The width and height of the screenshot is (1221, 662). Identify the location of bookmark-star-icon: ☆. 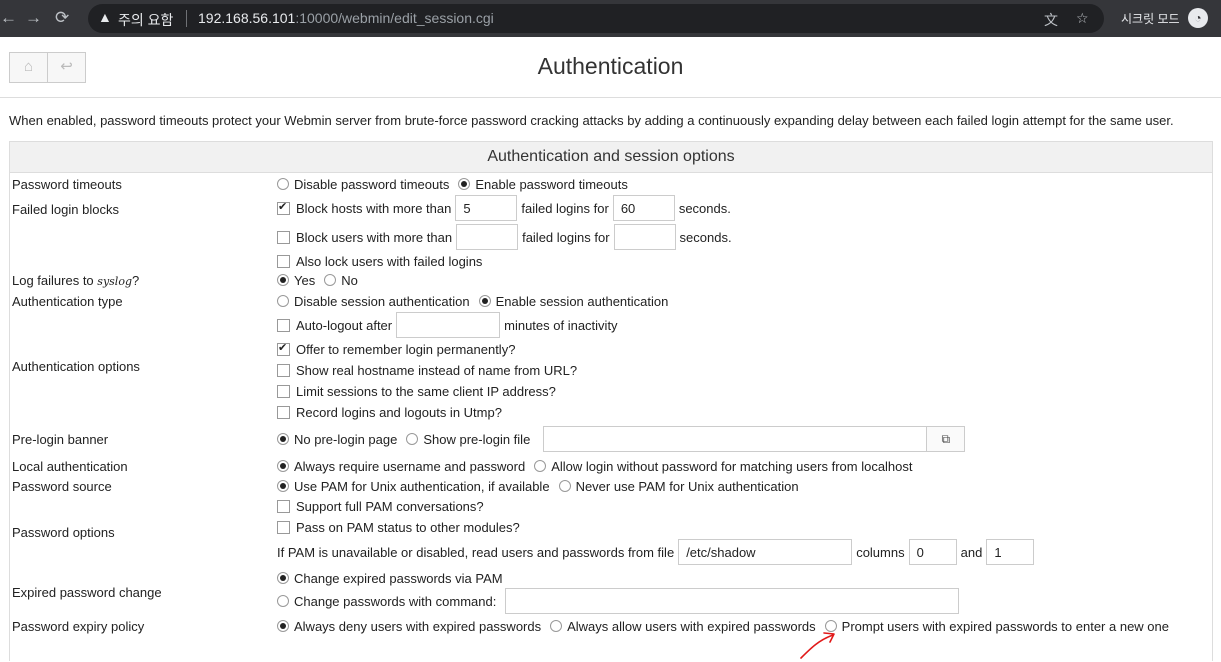
(1082, 18).